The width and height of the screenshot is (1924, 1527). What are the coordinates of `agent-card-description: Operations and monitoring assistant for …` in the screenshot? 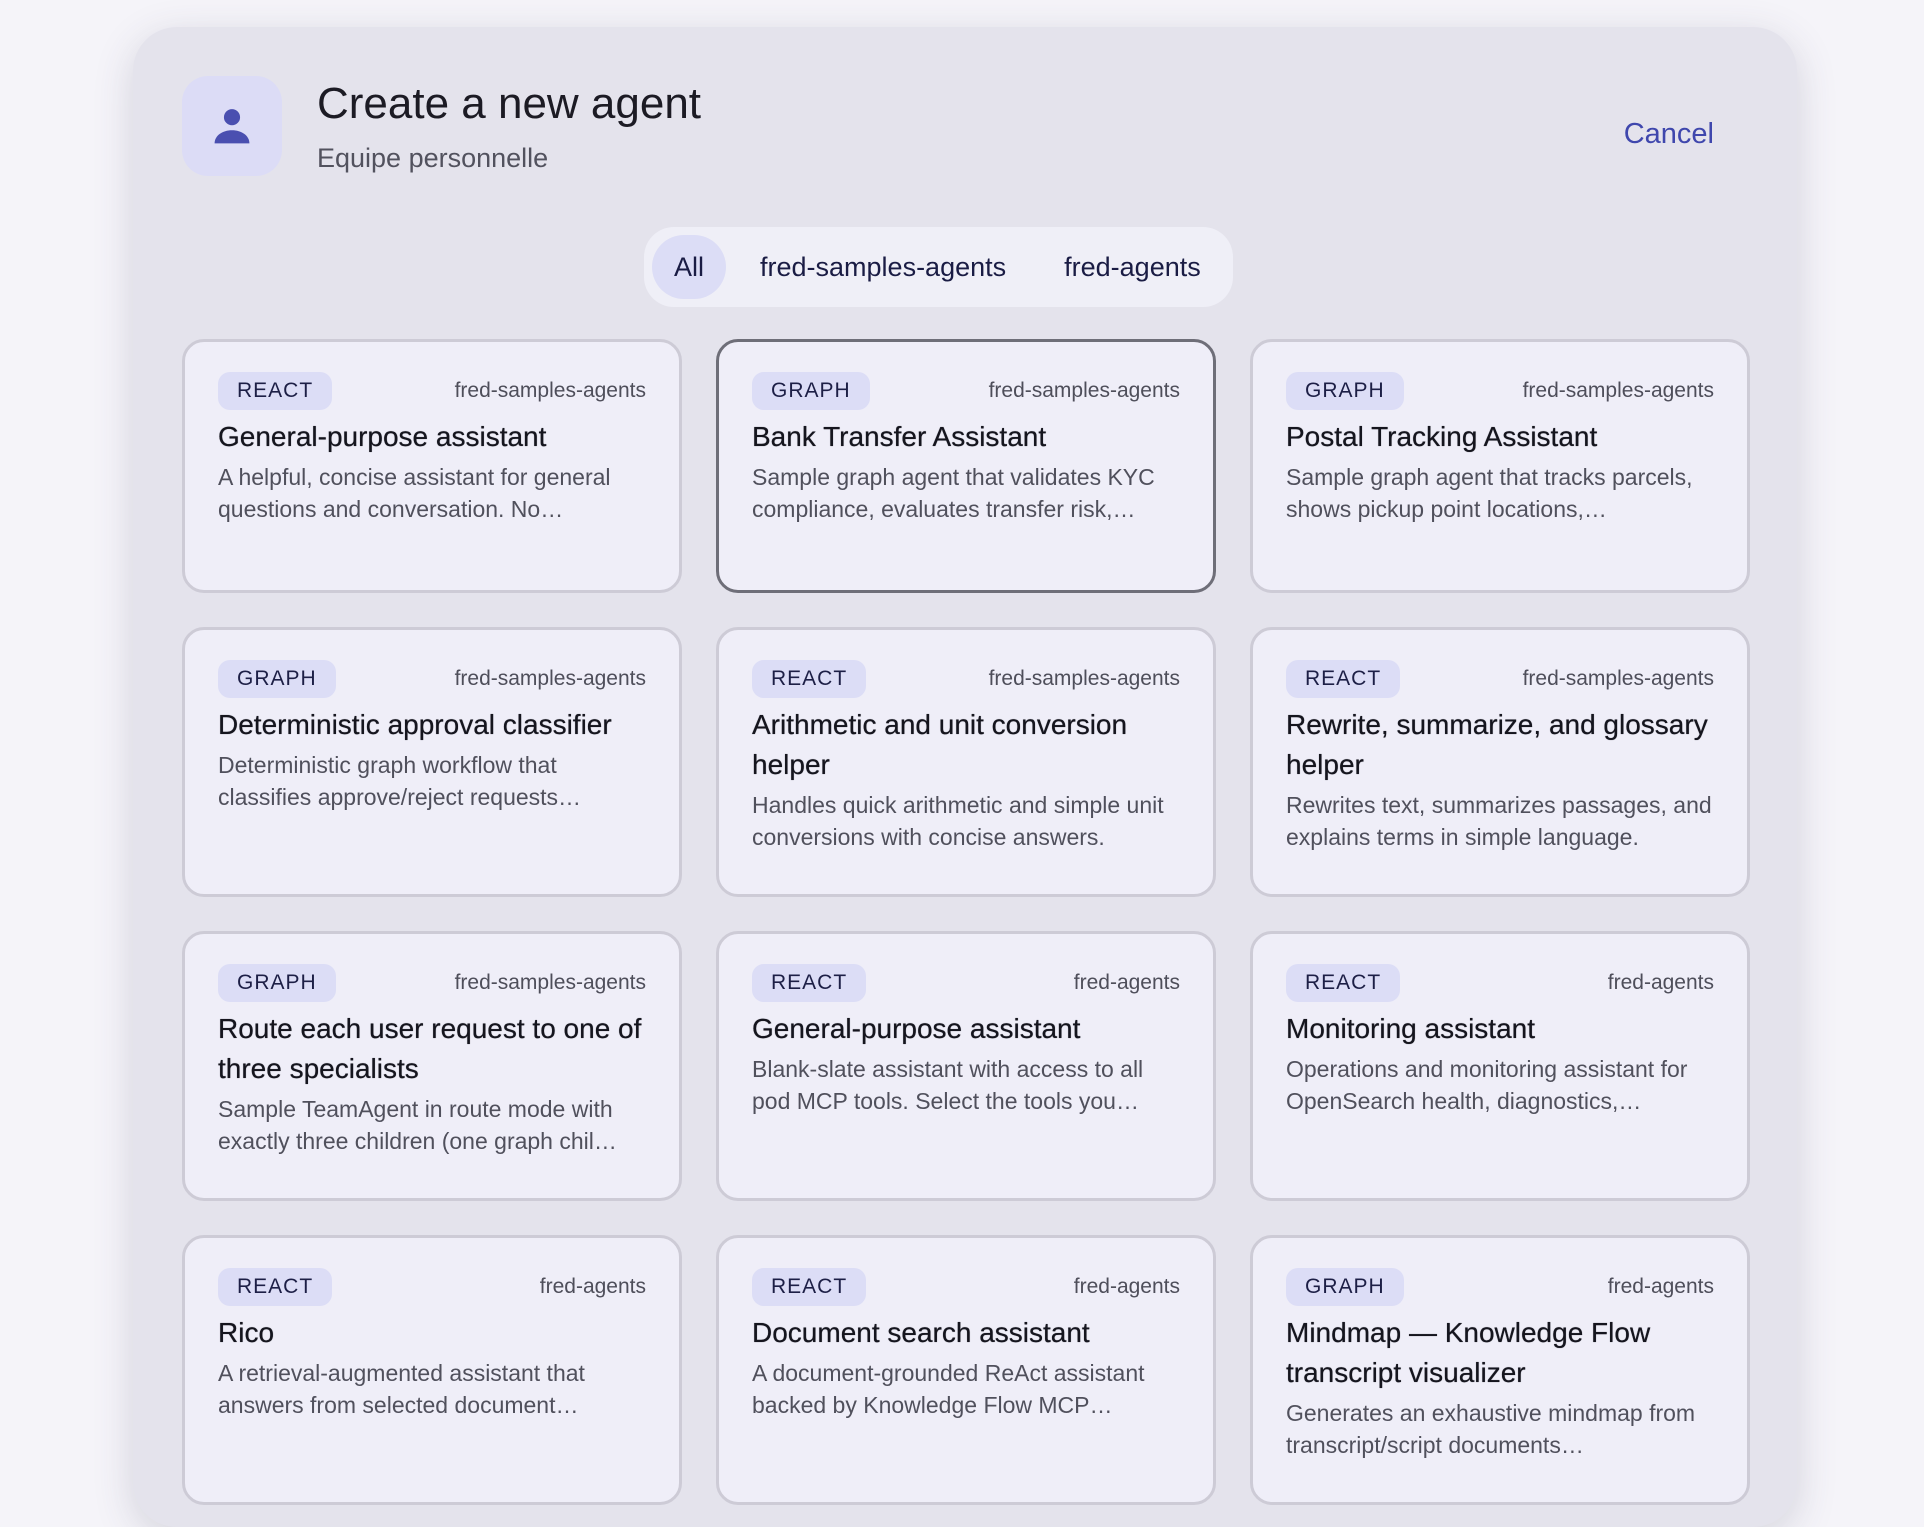 It's located at (1487, 1085).